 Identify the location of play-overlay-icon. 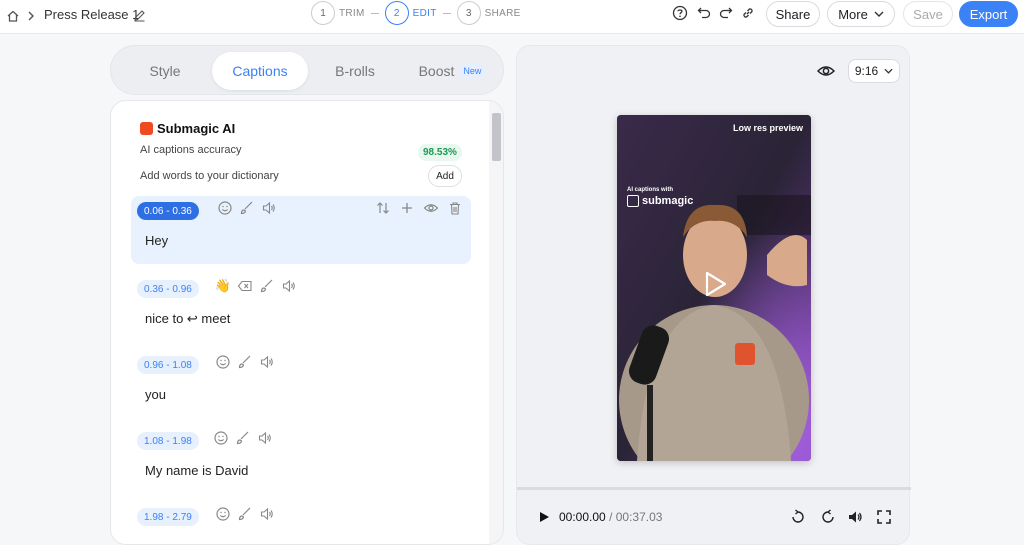
(714, 284).